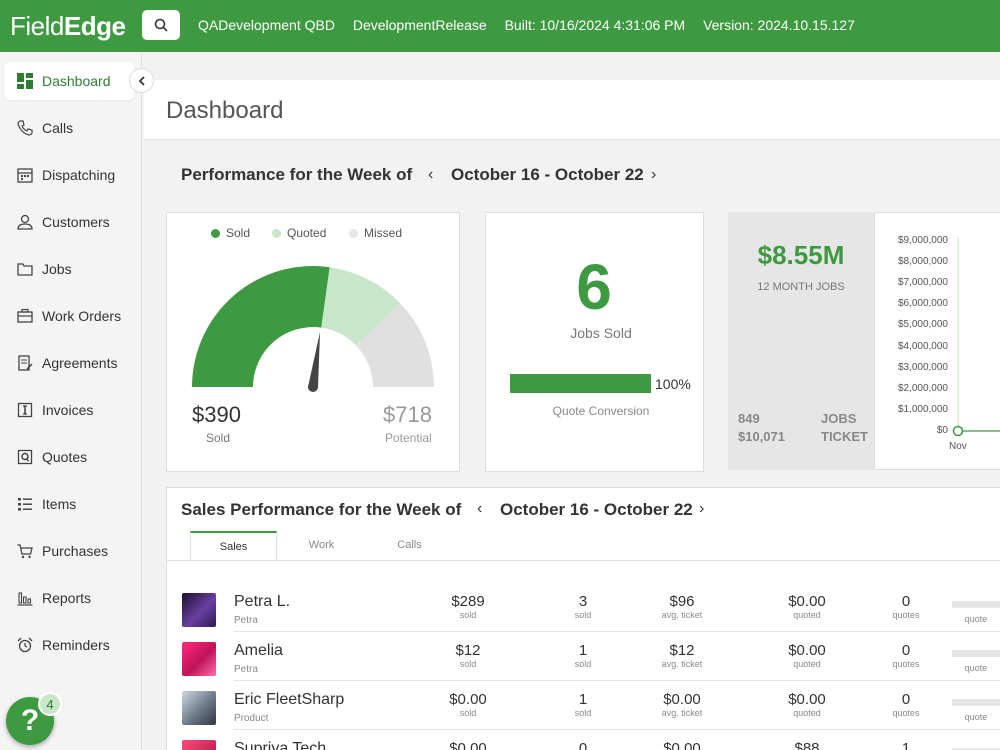  I want to click on build-date: Built: 10/16/2024 4:31:06 PM, so click(595, 25).